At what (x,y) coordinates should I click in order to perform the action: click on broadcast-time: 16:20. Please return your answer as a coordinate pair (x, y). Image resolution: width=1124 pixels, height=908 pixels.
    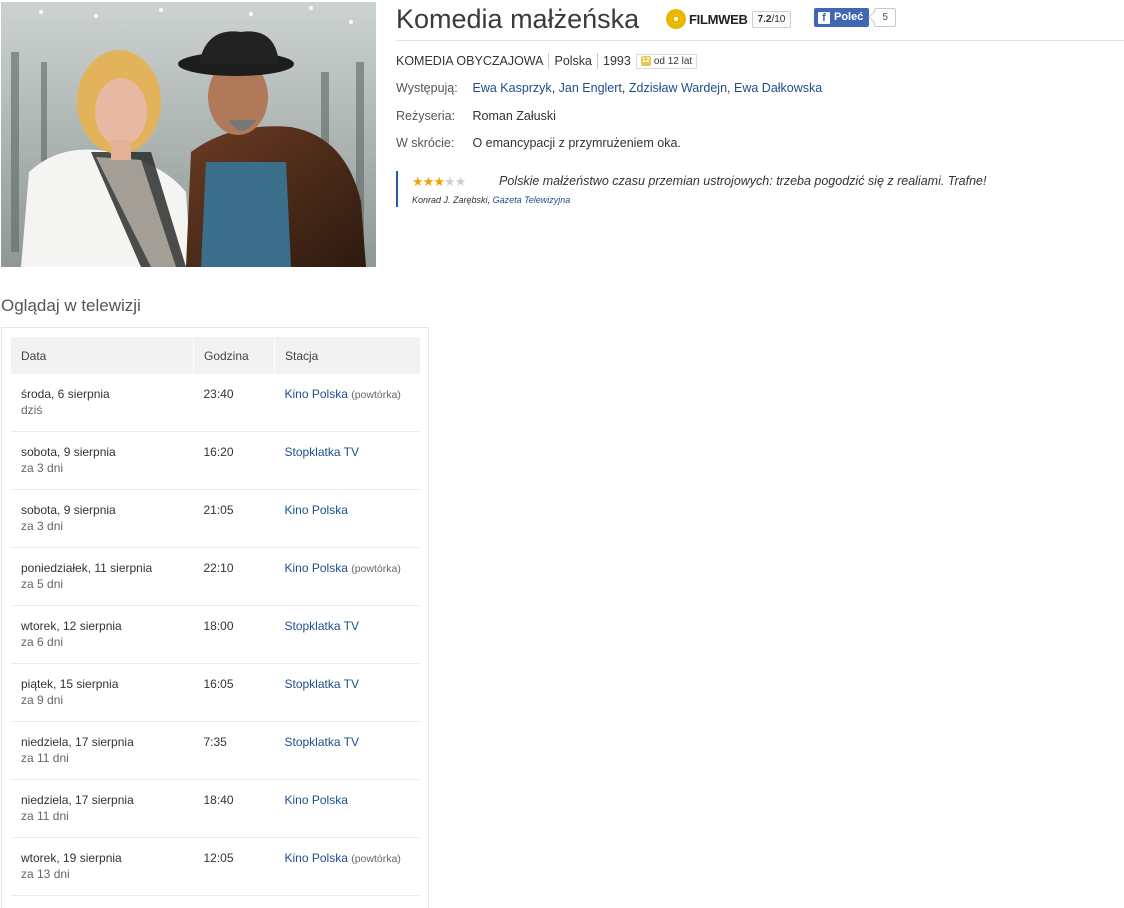
    Looking at the image, I should click on (234, 460).